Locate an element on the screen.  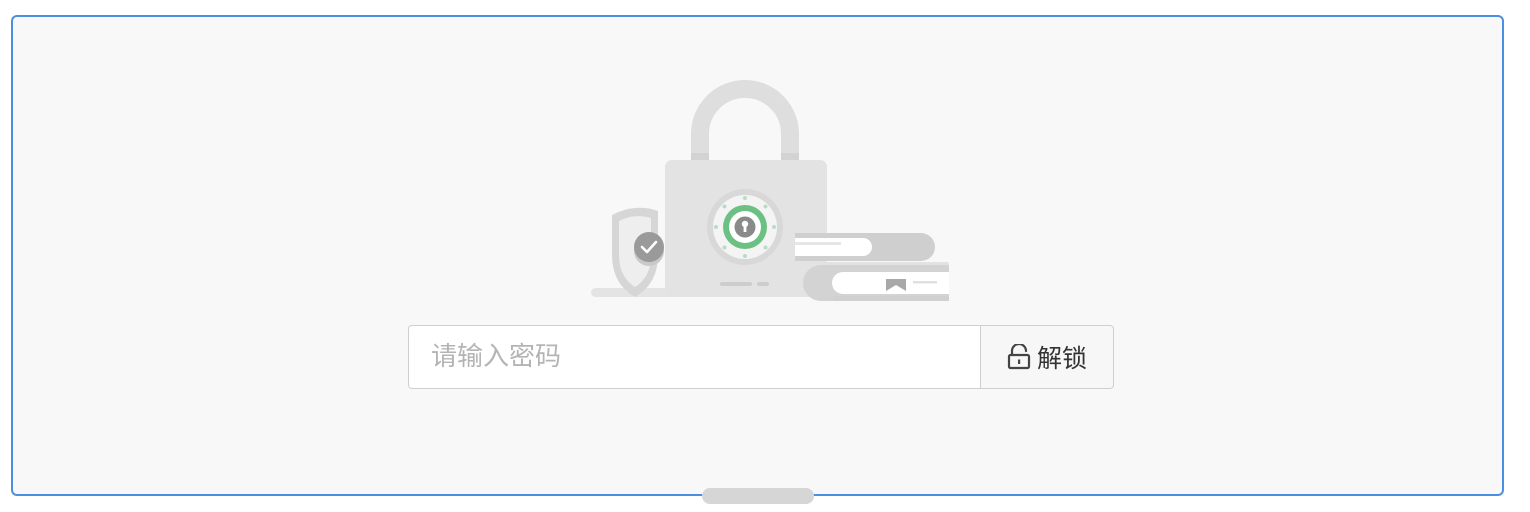
unlock-button: 解锁 is located at coordinates (1047, 357).